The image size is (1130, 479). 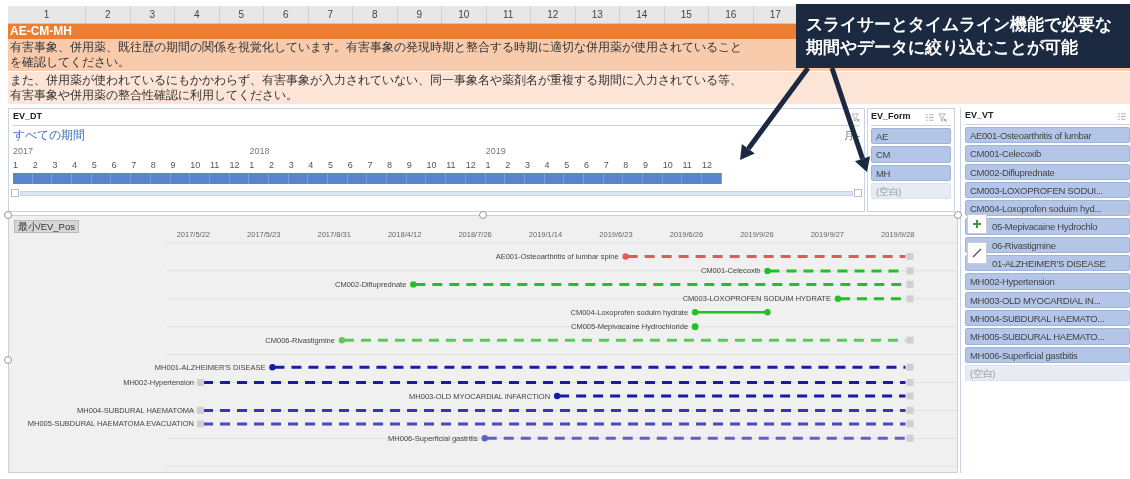 What do you see at coordinates (1047, 153) in the screenshot?
I see `slicer-item: CM001-Celecoxib` at bounding box center [1047, 153].